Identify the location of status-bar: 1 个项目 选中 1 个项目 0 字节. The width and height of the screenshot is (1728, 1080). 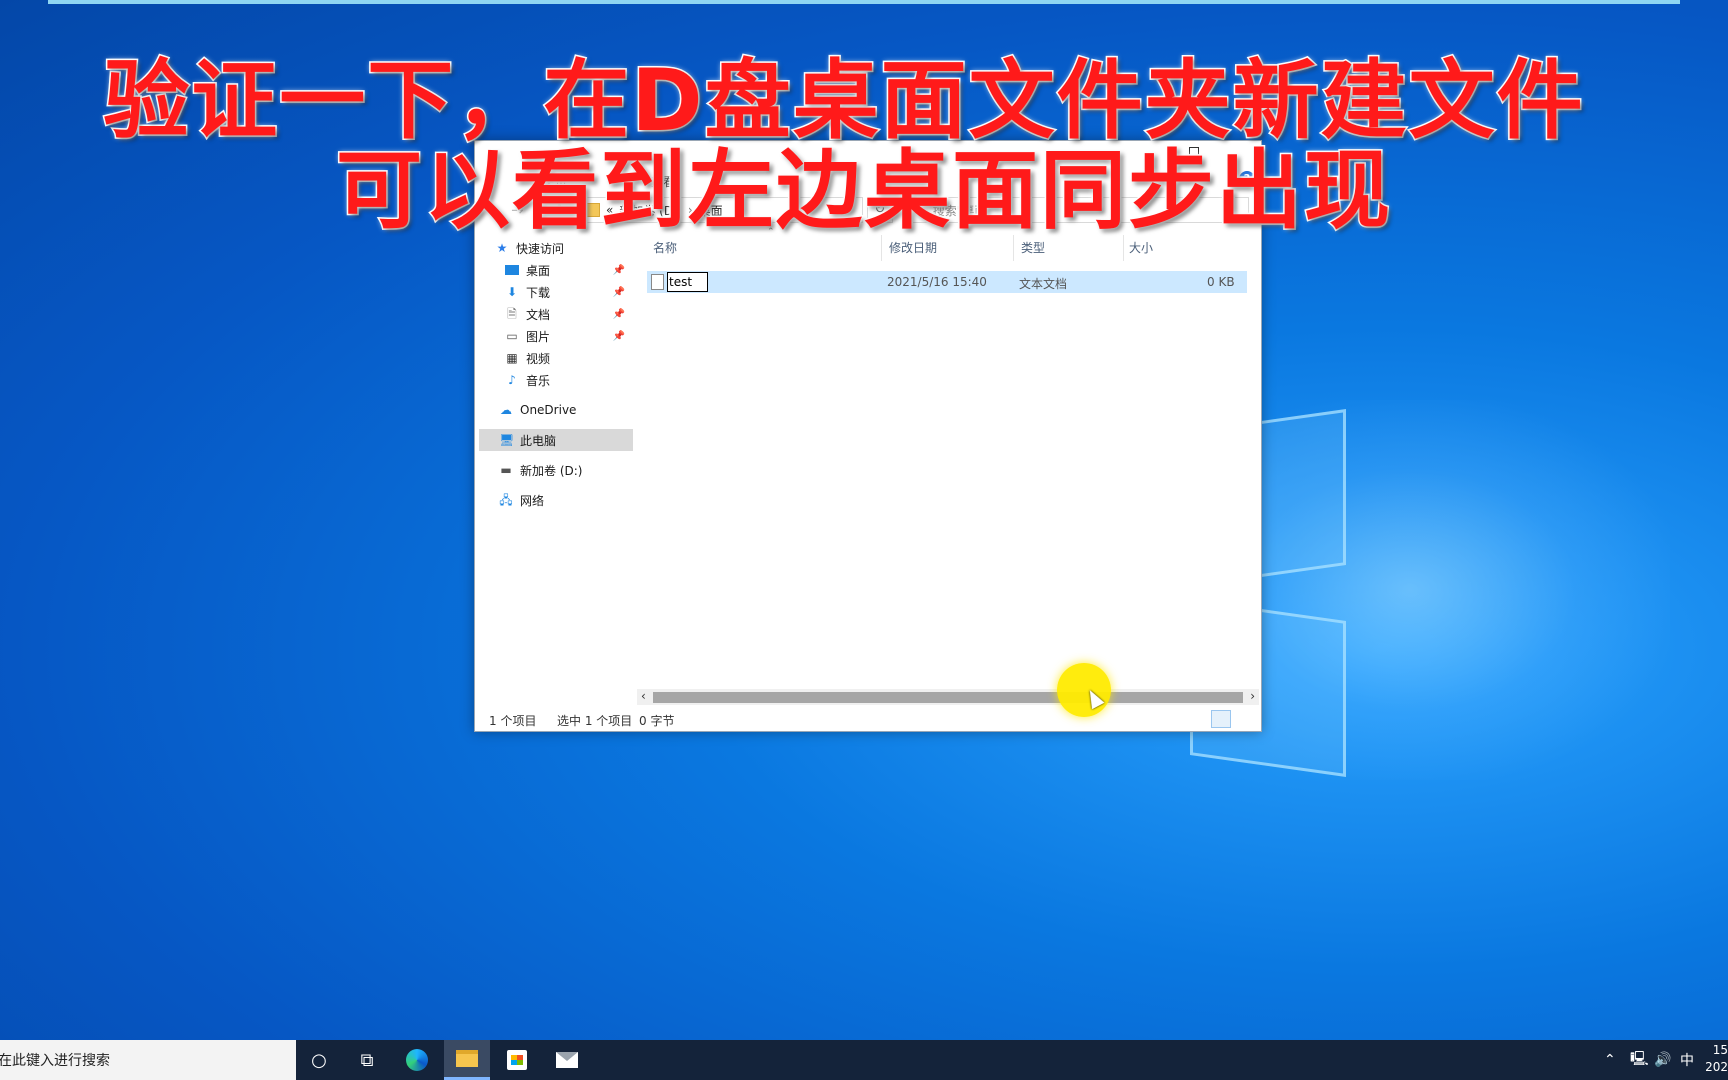
(868, 718).